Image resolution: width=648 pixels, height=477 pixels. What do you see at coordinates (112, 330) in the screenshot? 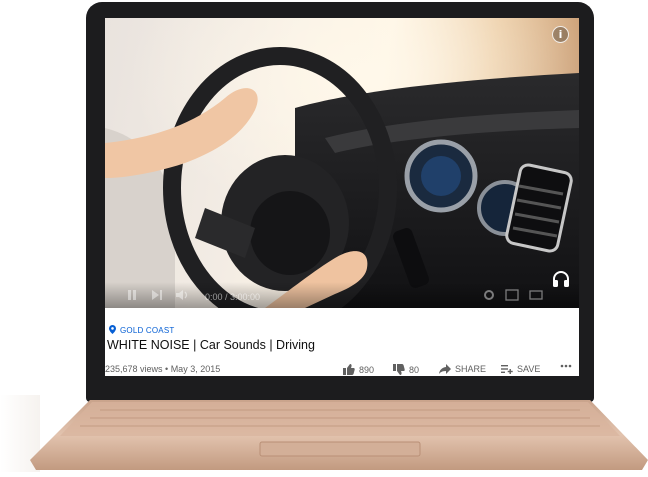
I see `location-pin-icon` at bounding box center [112, 330].